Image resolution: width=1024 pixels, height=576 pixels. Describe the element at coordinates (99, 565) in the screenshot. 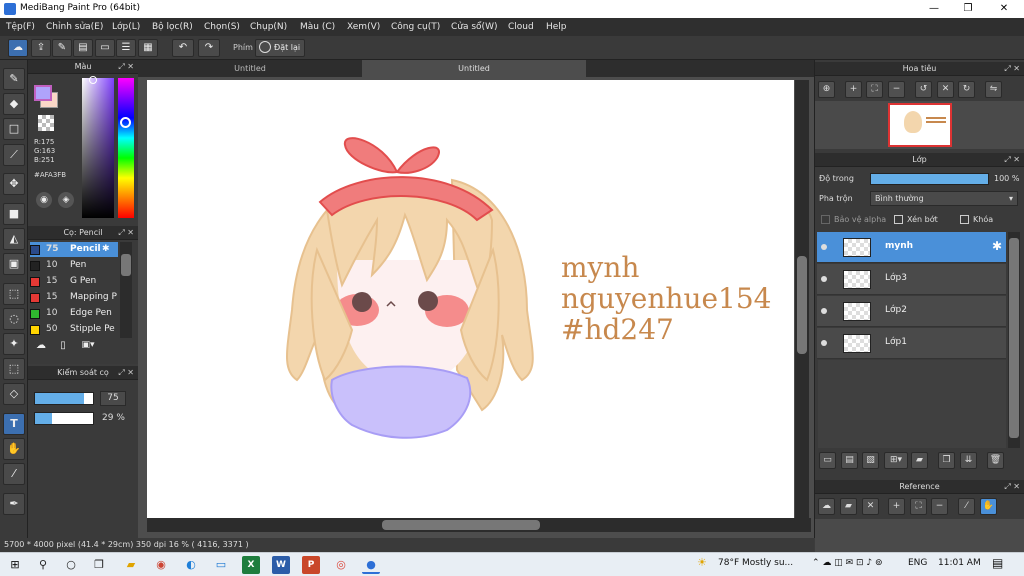

I see `task-view-icon: ❐` at that location.